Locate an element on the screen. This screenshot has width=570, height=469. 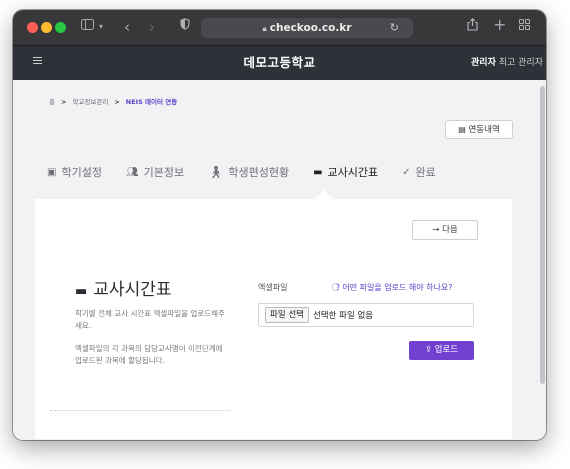
student-icon: 🚶︎ is located at coordinates (216, 172).